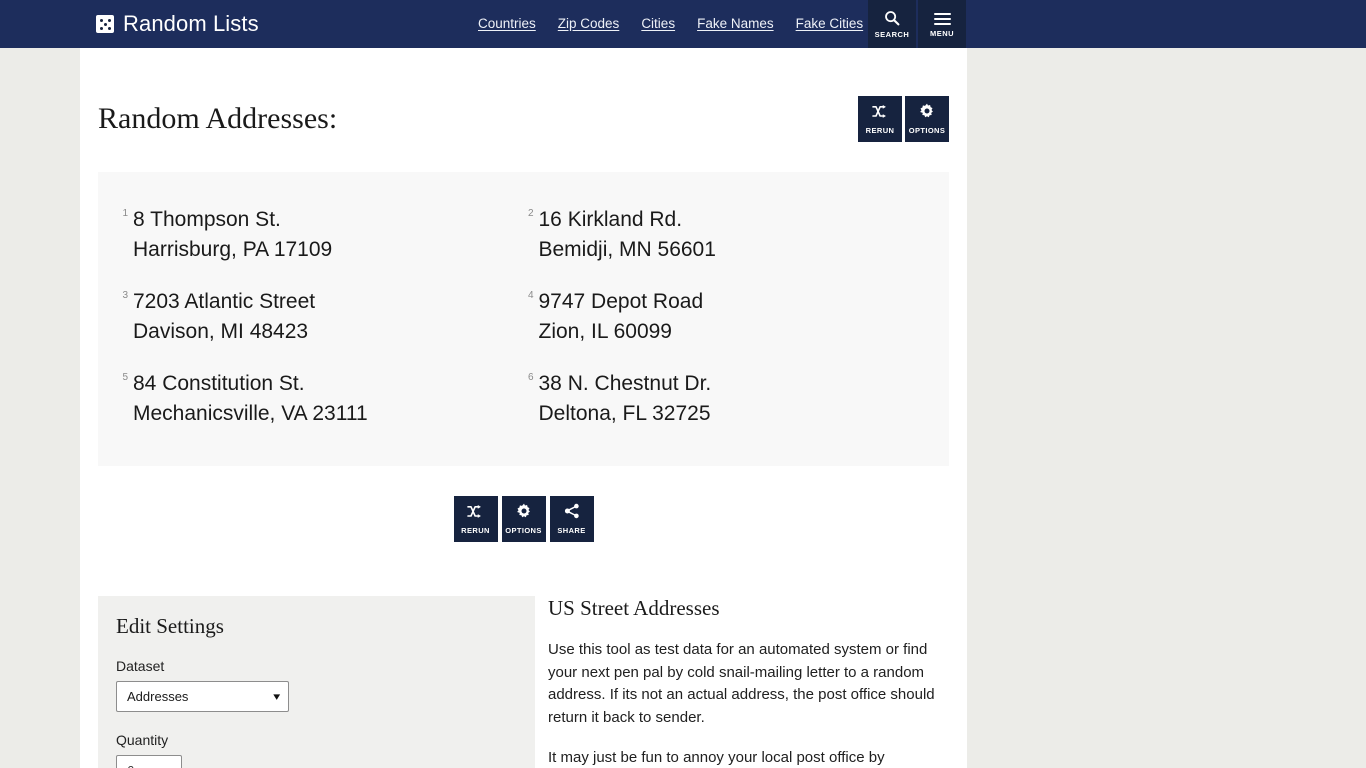 The image size is (1366, 768). Describe the element at coordinates (627, 249) in the screenshot. I see `address-citystate: Bemidji, MN 56601` at that location.